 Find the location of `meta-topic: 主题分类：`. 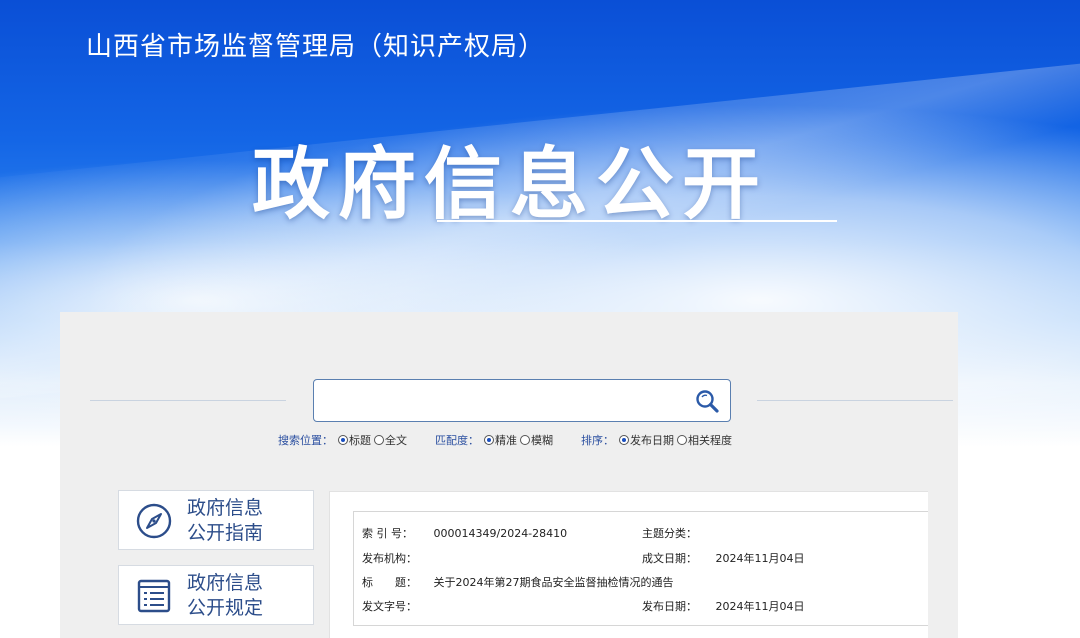

meta-topic: 主题分类： is located at coordinates (671, 533).